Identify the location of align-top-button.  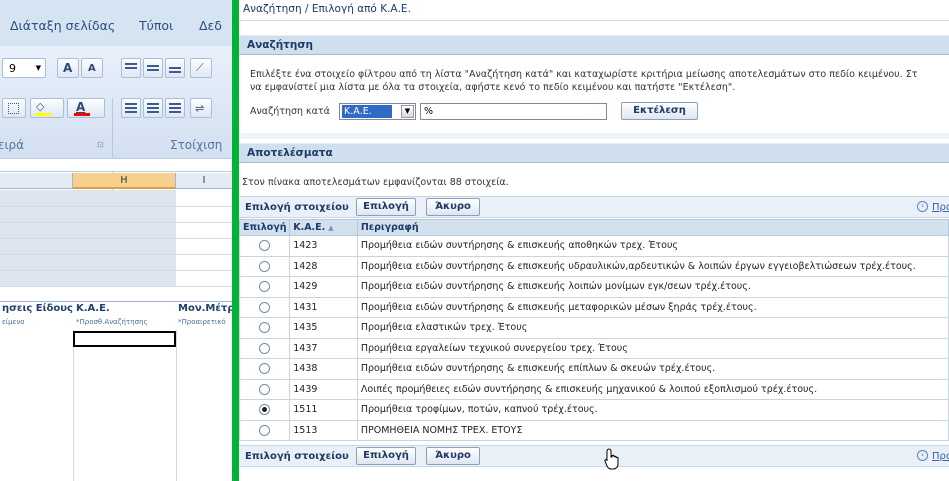
(131, 68).